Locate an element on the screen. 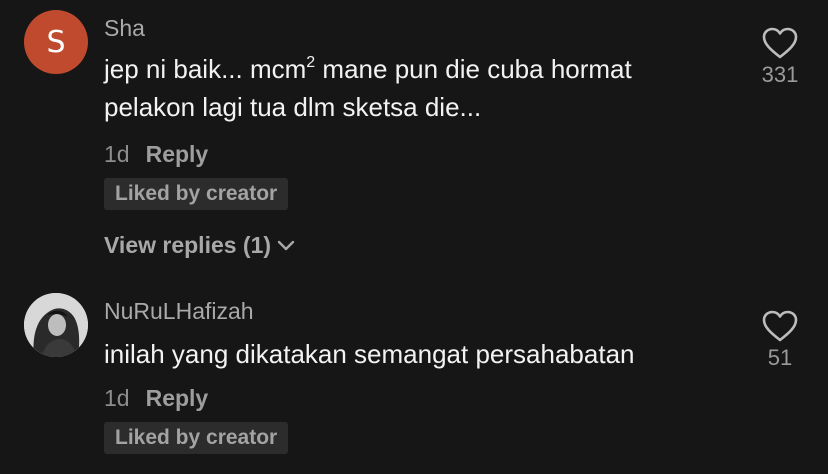  profile-photo-icon is located at coordinates (56, 325).